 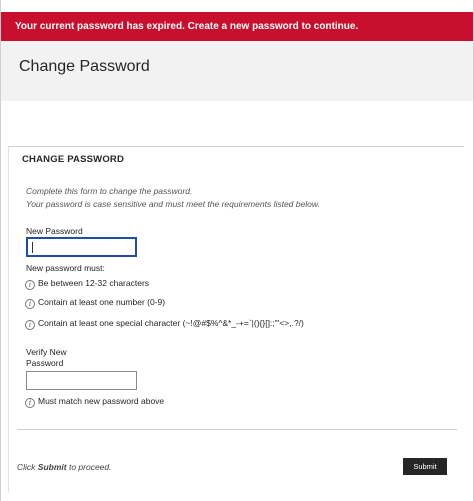 I want to click on page-header: Change Password, so click(x=237, y=71).